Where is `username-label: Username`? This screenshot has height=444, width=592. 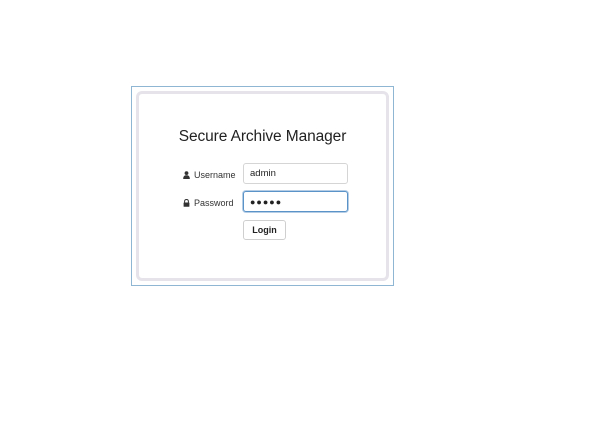
username-label: Username is located at coordinates (209, 175).